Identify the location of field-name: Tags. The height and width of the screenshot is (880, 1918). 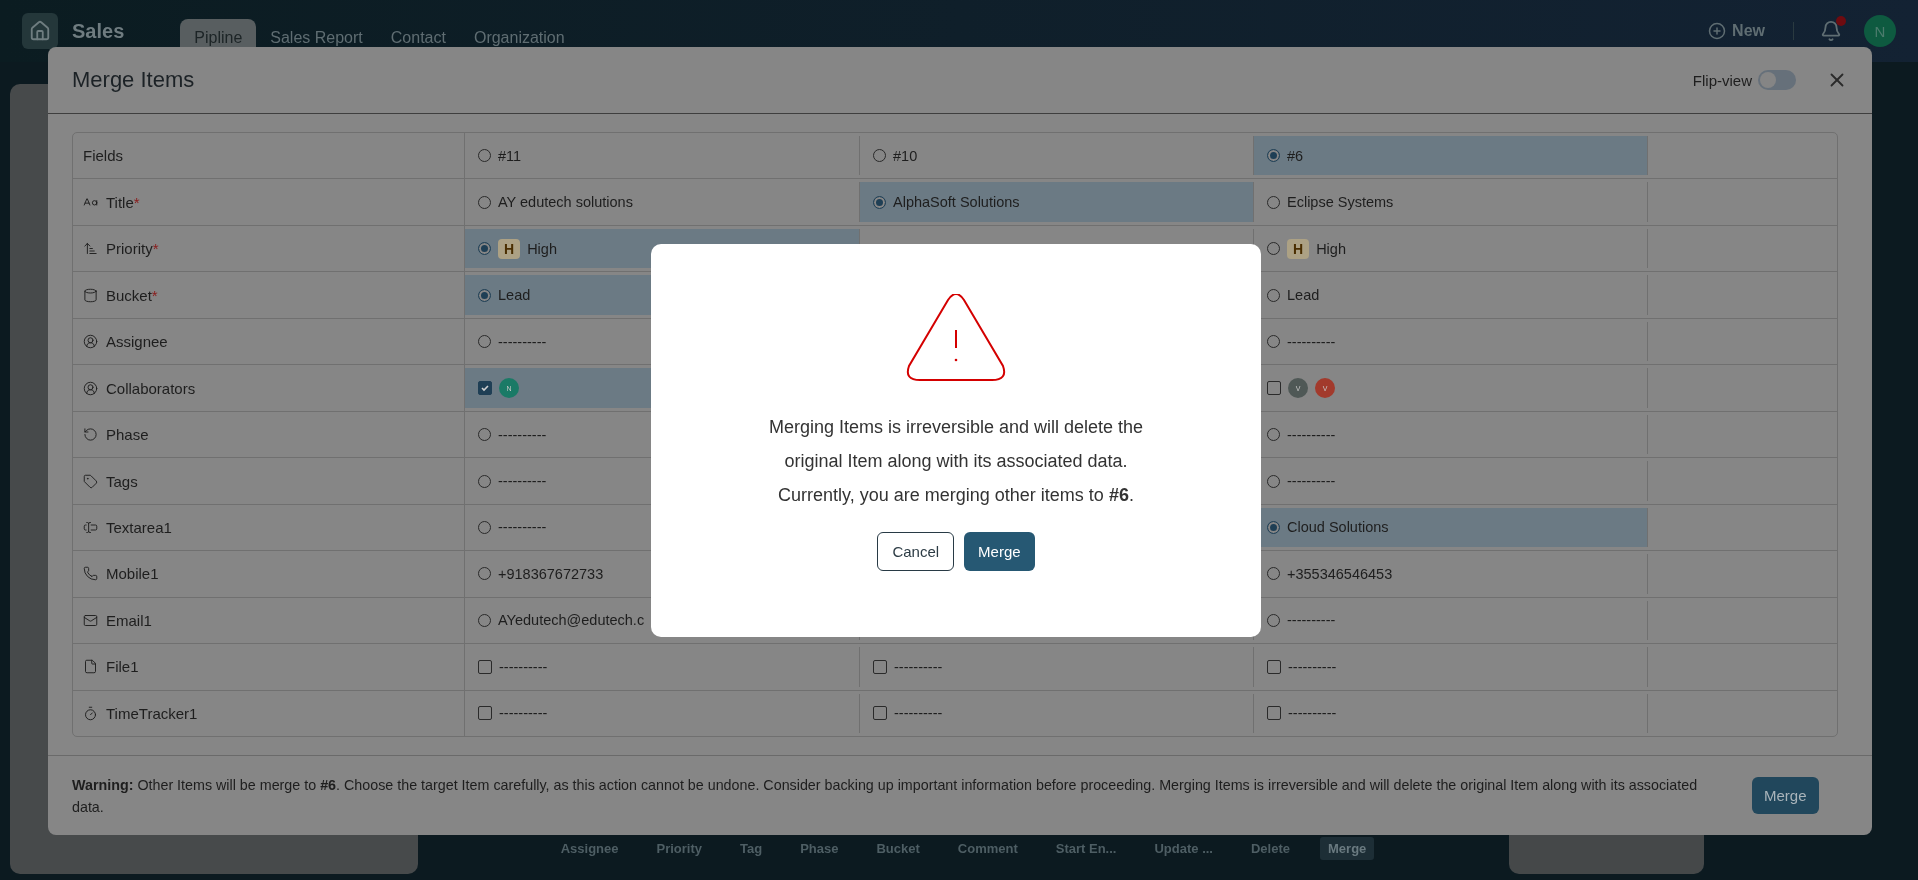
(122, 481).